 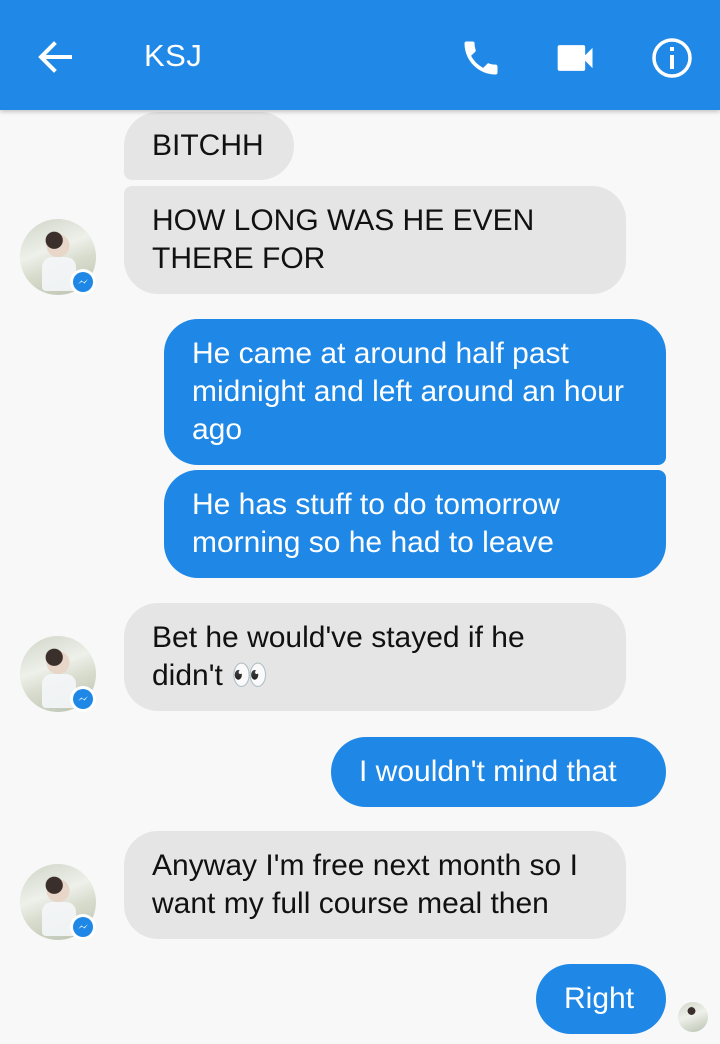 I want to click on message-text: Right, so click(x=599, y=998).